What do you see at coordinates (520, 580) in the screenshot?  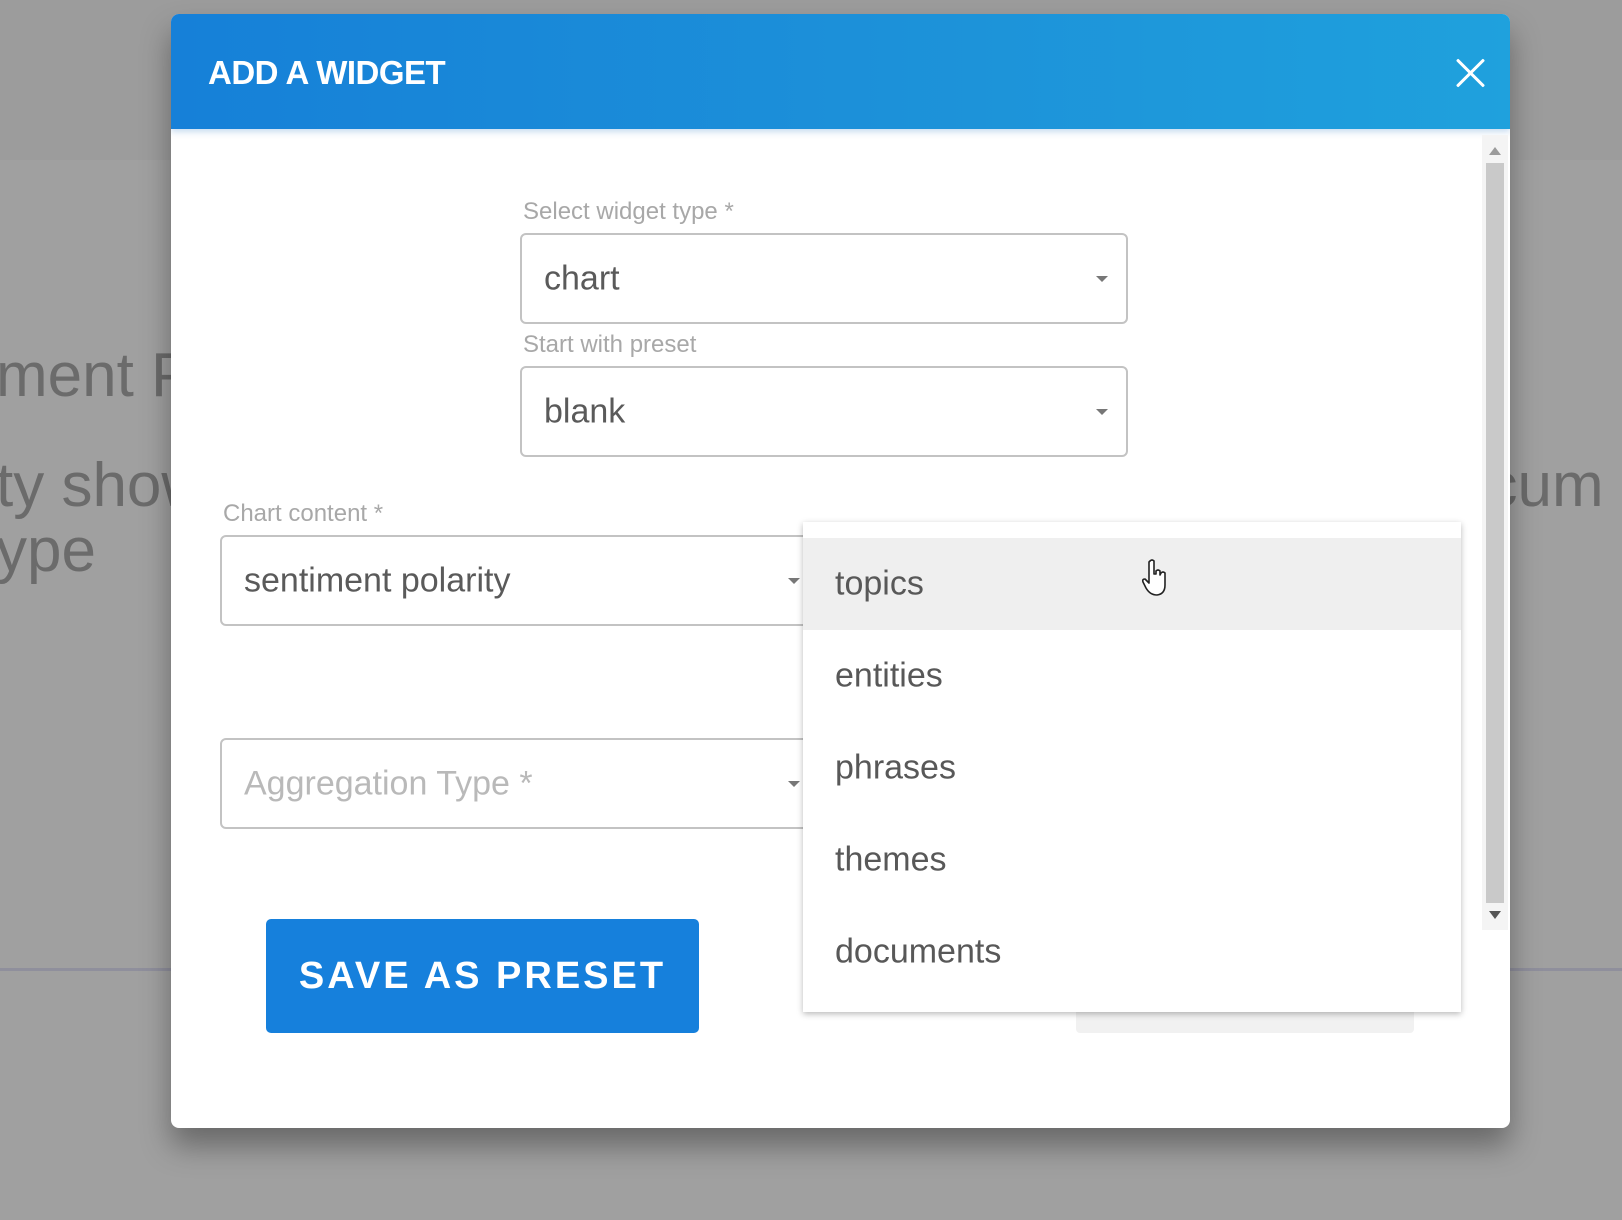 I see `chart-content-select: sentiment polarity` at bounding box center [520, 580].